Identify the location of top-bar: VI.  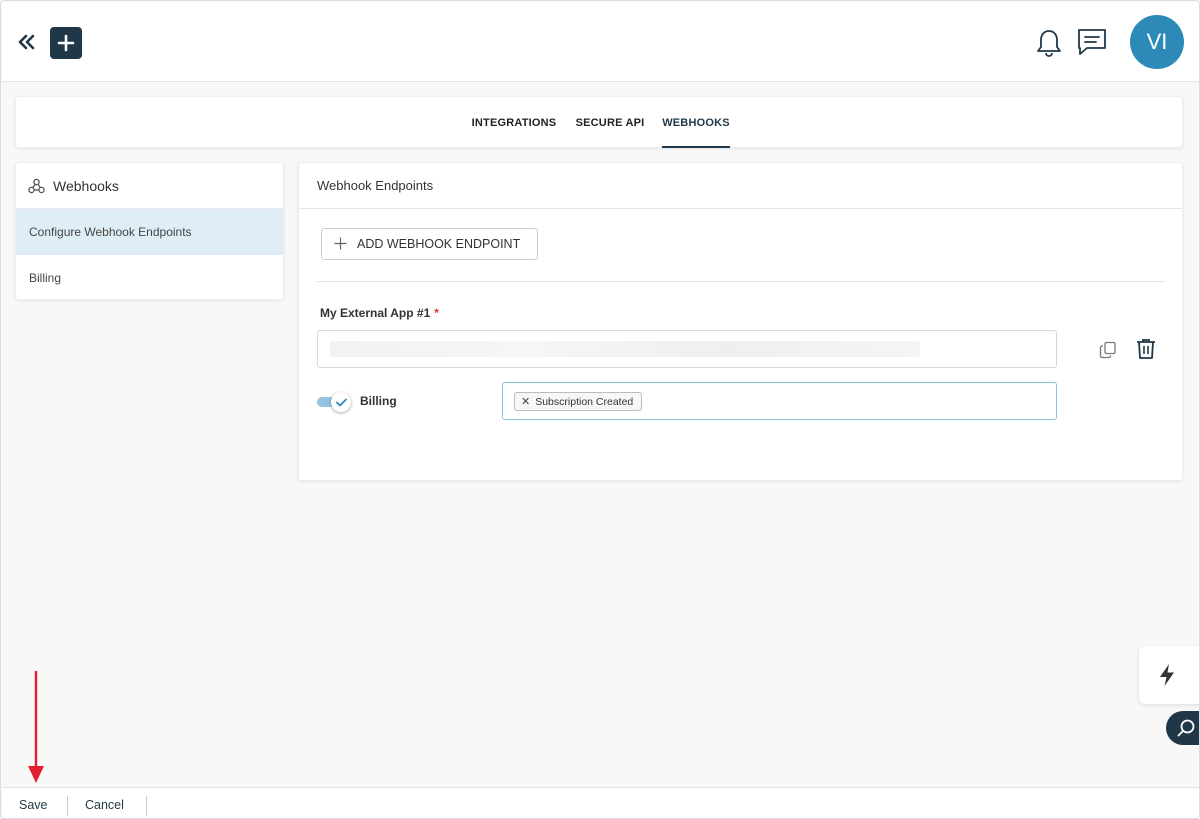
(600, 42).